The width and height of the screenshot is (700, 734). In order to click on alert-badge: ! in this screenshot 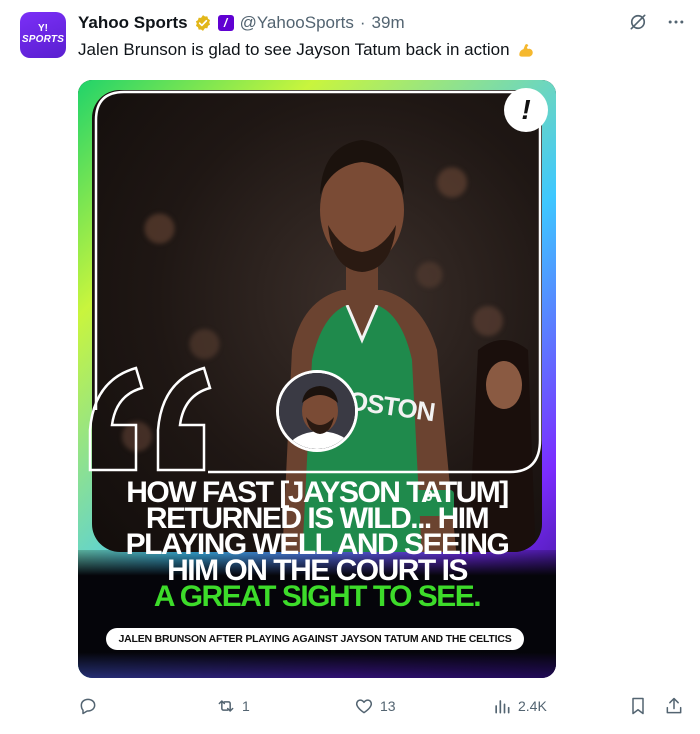, I will do `click(526, 110)`.